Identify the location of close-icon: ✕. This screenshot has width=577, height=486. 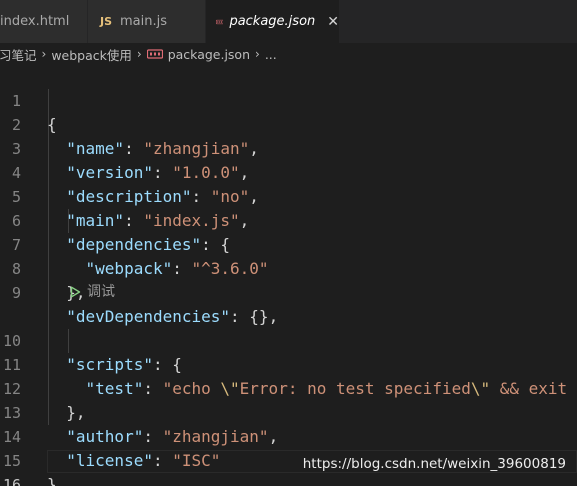
(333, 22).